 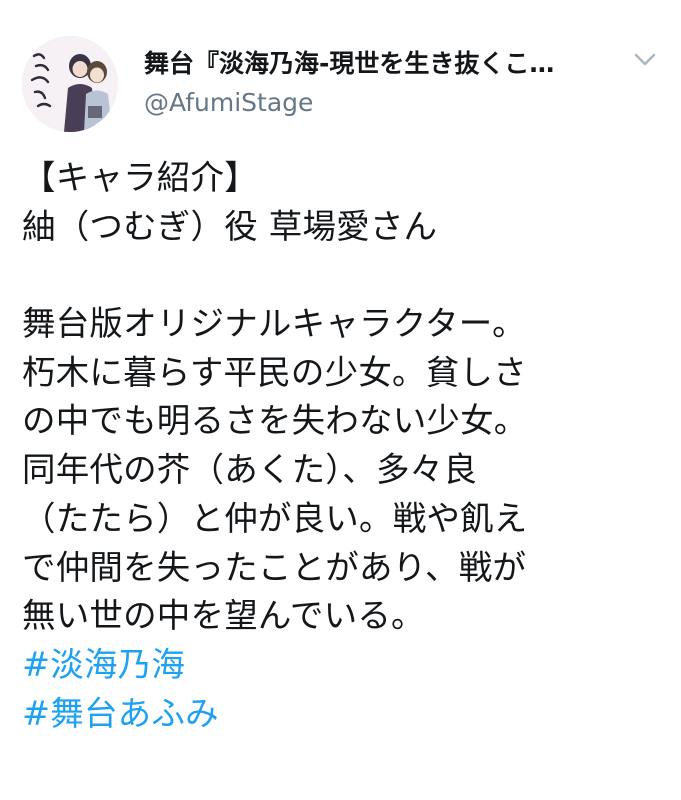 I want to click on account-handle: @AfumiStage, so click(x=228, y=102).